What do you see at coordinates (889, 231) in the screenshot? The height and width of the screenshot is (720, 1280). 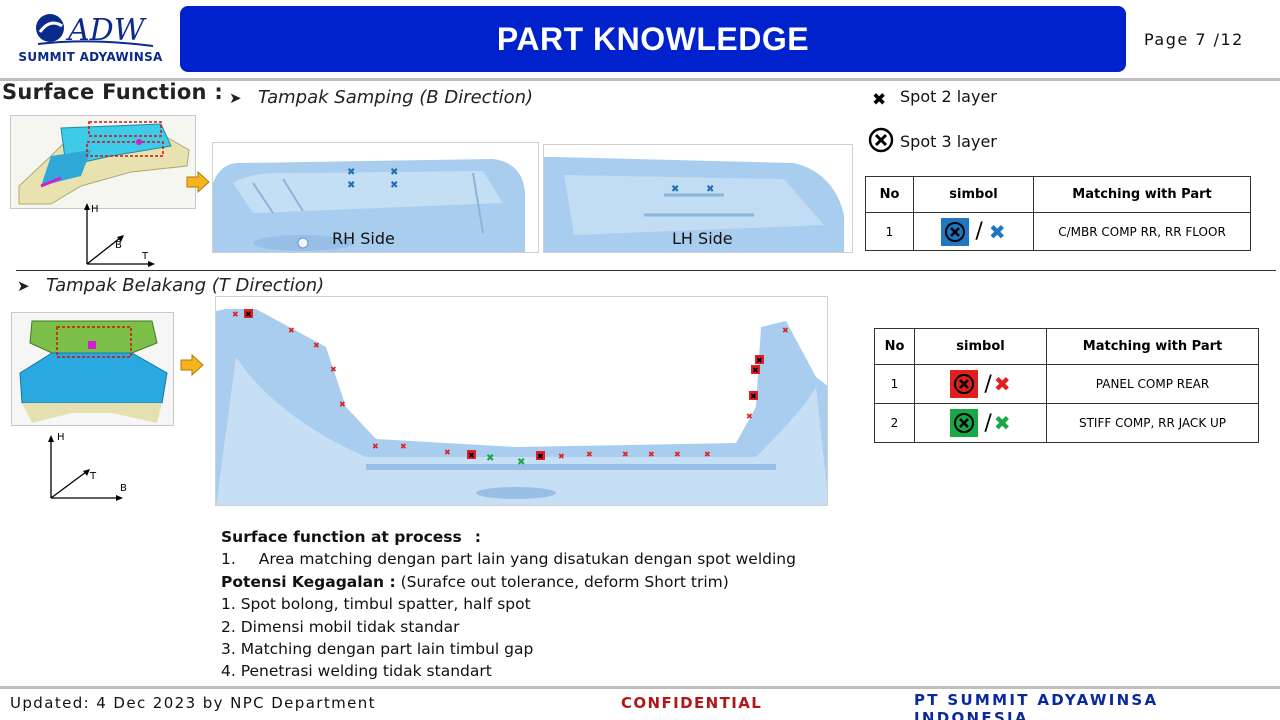 I see `table1-row1-no: 1` at bounding box center [889, 231].